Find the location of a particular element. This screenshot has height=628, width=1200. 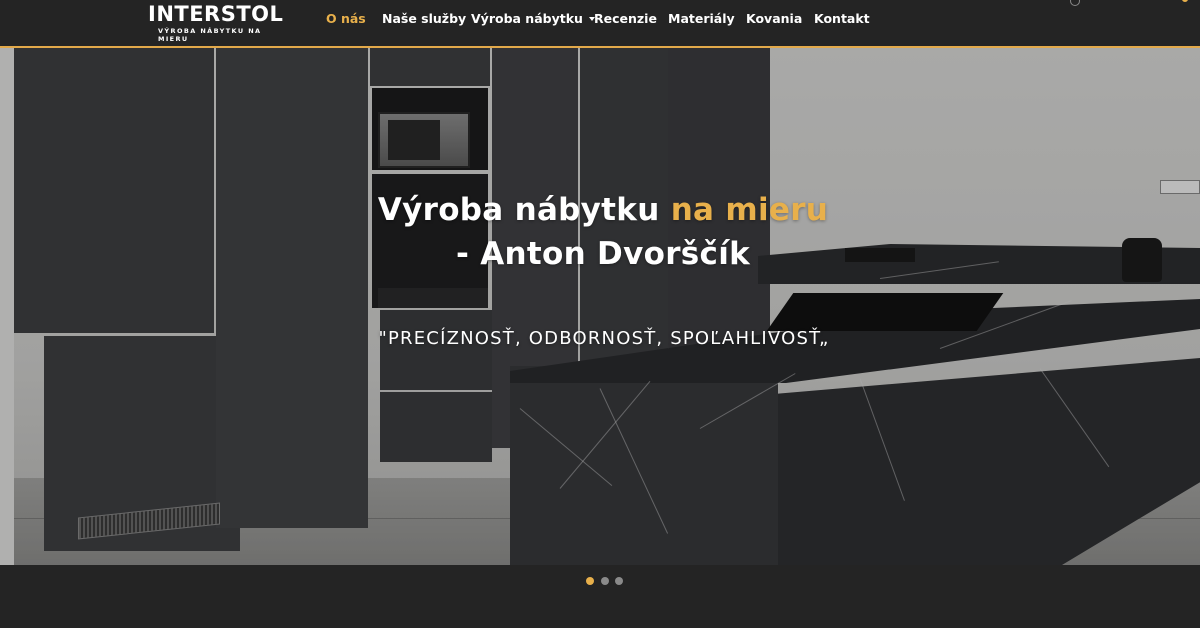

logo-name: INTERSTOL is located at coordinates (216, 14).